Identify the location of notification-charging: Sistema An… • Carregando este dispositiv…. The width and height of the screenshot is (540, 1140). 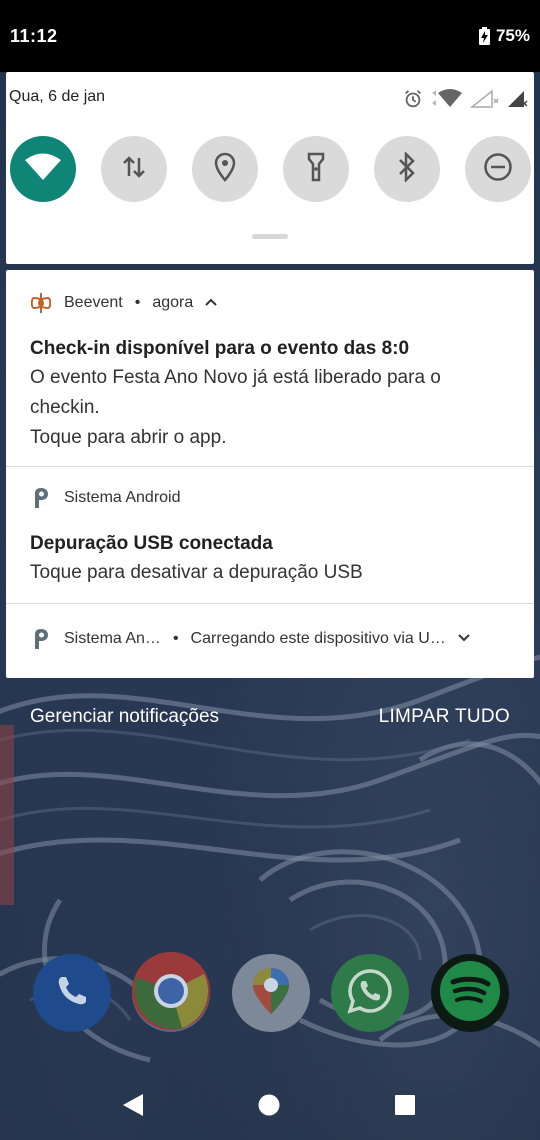
(270, 641).